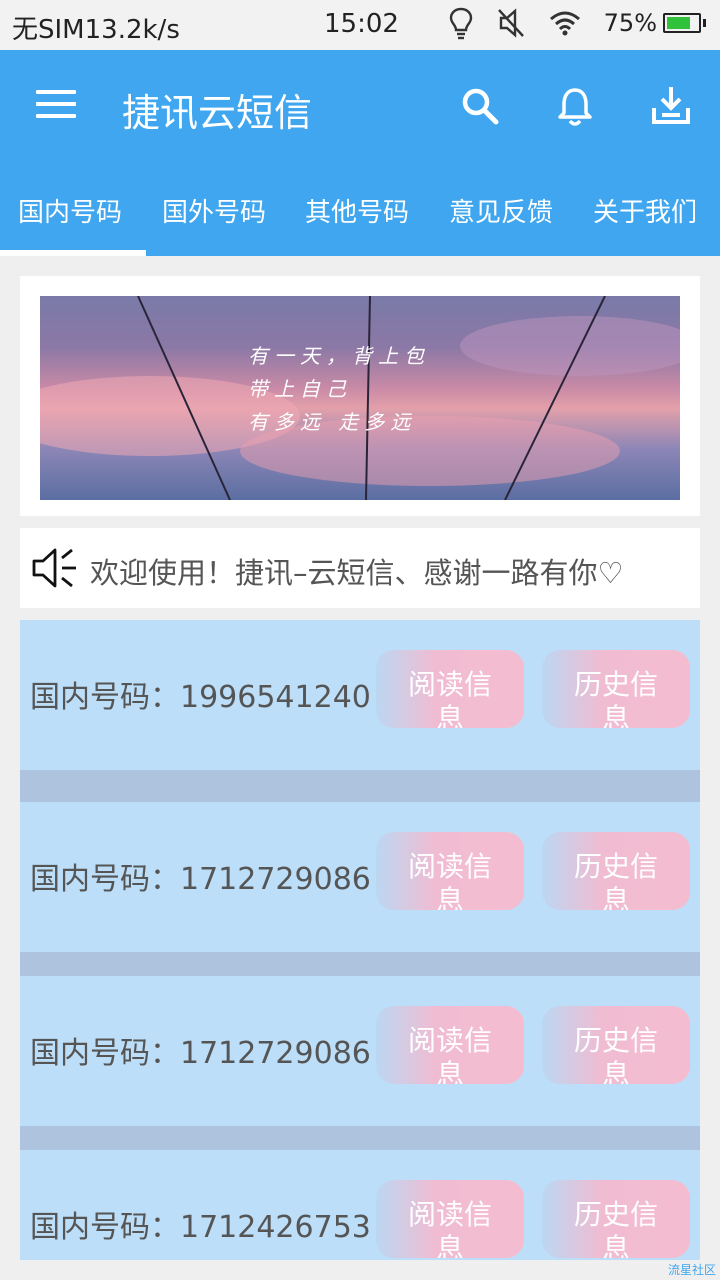 The width and height of the screenshot is (720, 1280). Describe the element at coordinates (48, 30) in the screenshot. I see `carrier-text: 无SIM` at that location.